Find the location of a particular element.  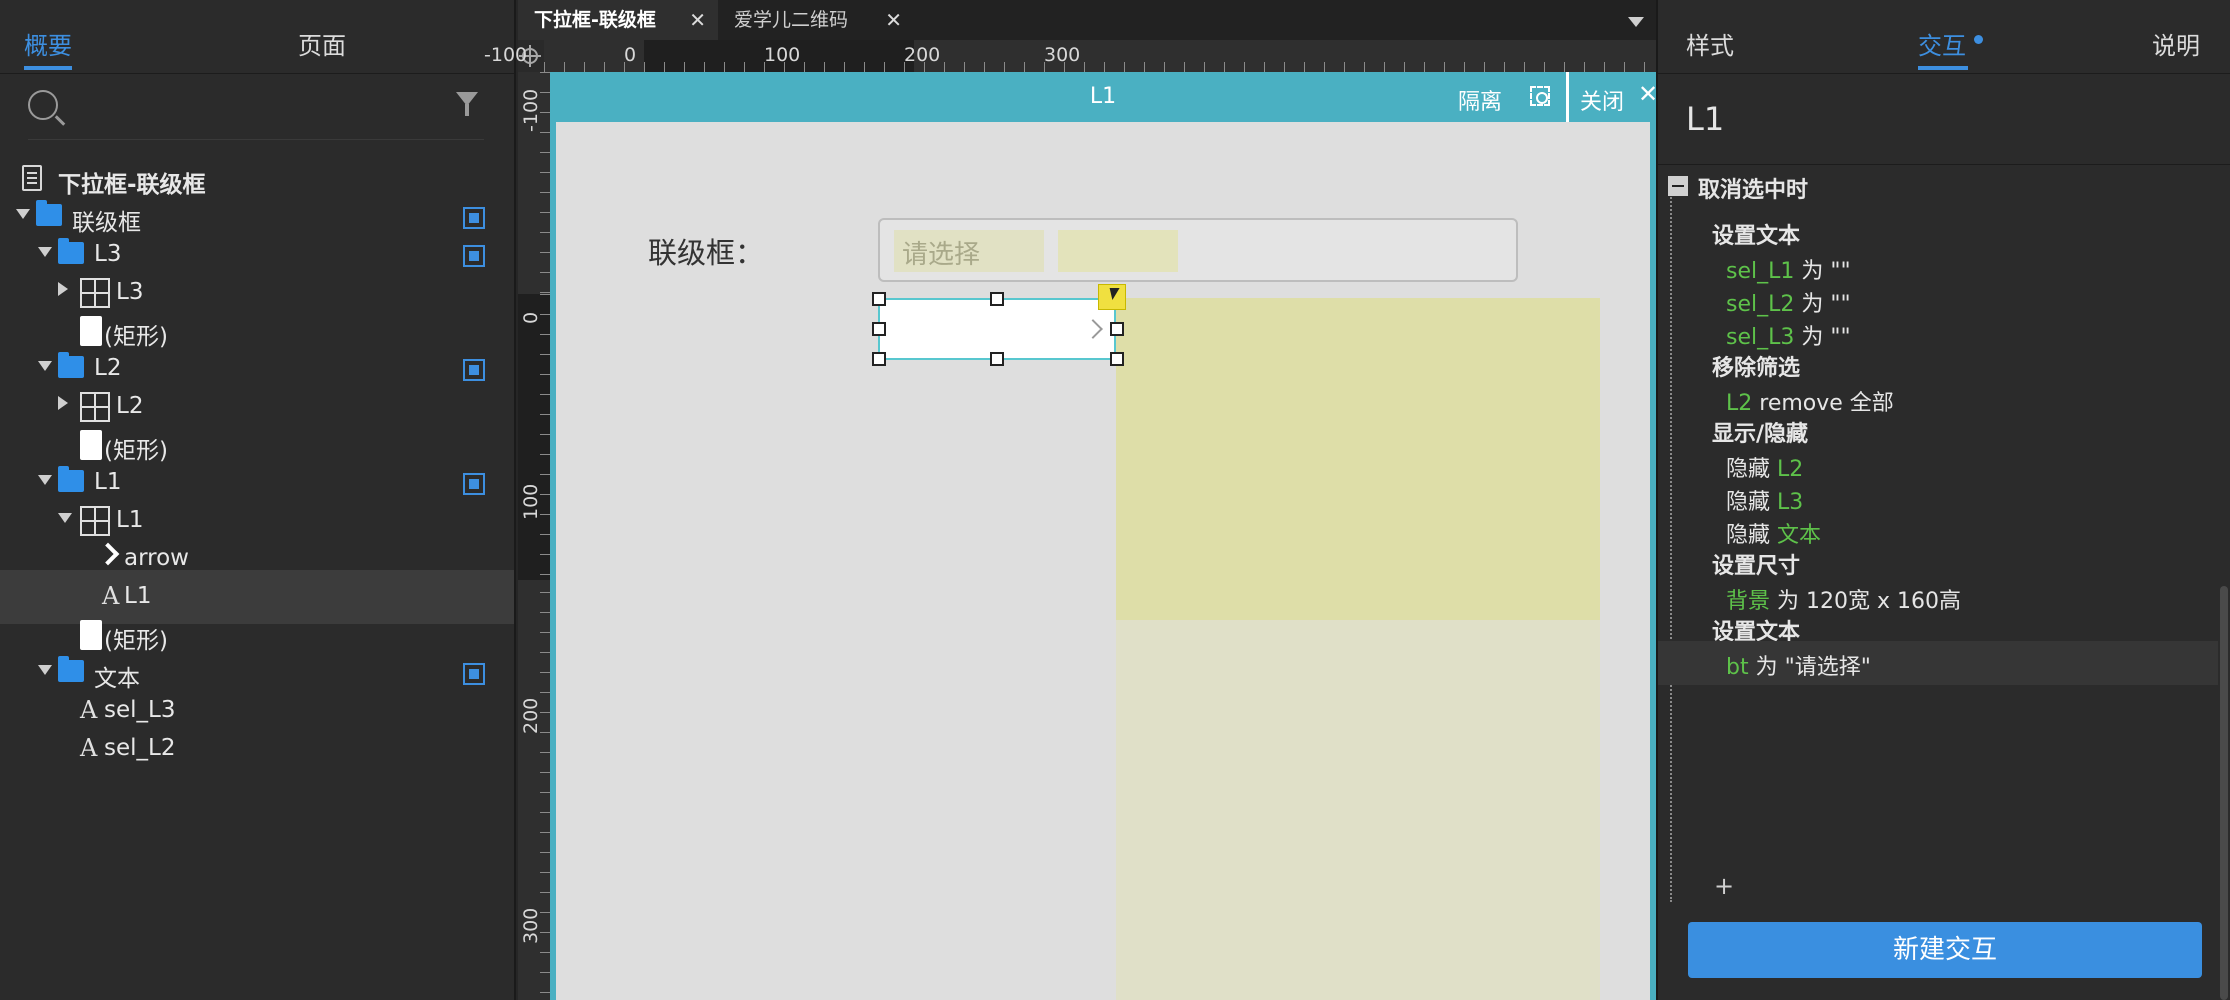

inspector-tabs: 样式 交互 说明 is located at coordinates (1944, 37).